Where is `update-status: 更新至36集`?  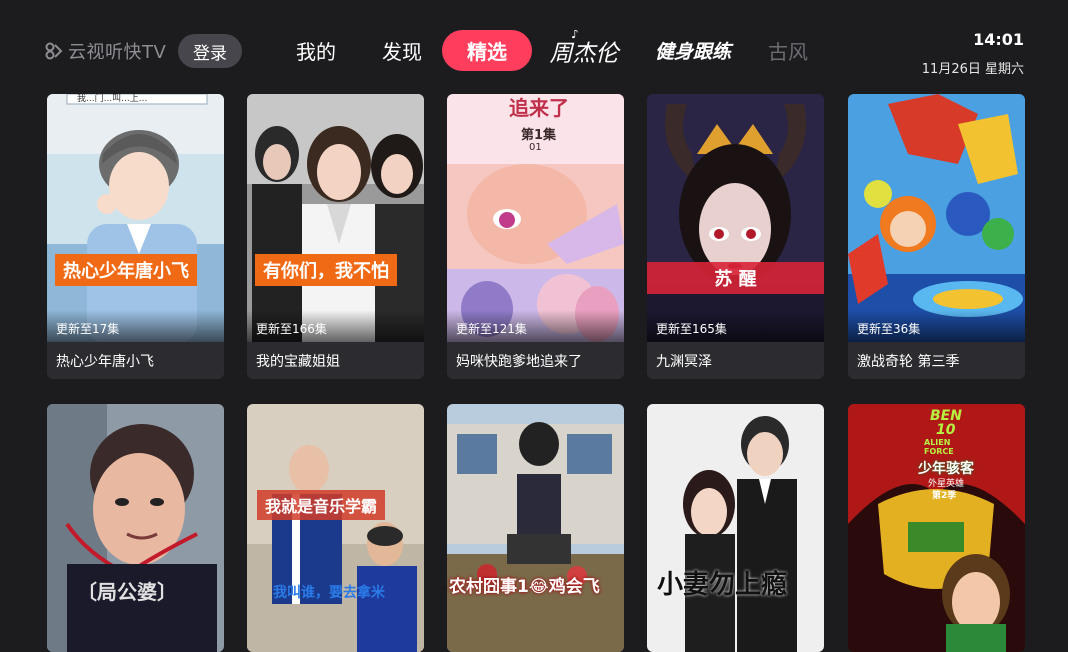
update-status: 更新至36集 is located at coordinates (936, 326).